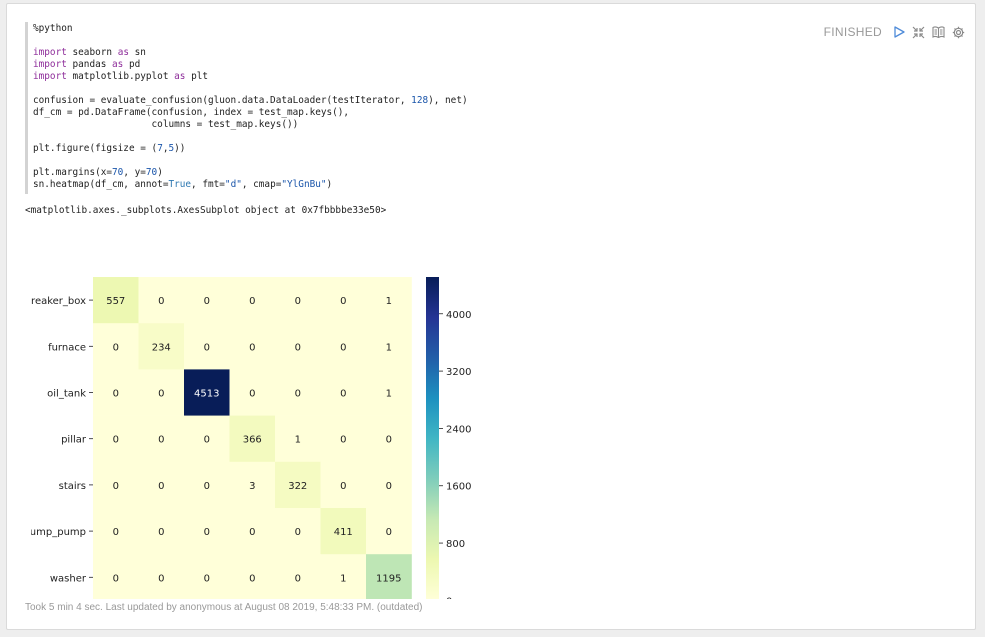 The width and height of the screenshot is (985, 637). What do you see at coordinates (415, 125) in the screenshot?
I see `code-line: columns = test_map.keys())` at bounding box center [415, 125].